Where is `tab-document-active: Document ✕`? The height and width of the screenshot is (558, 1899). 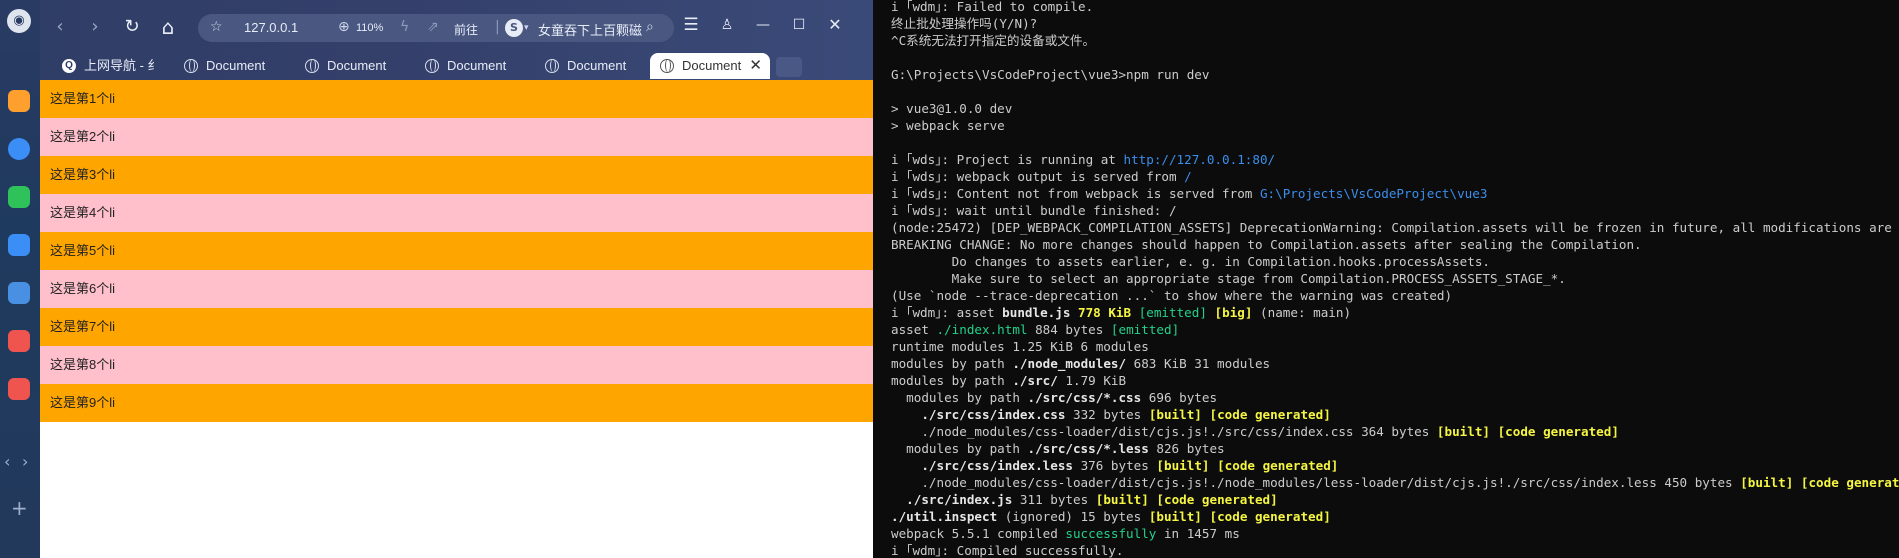
tab-document-active: Document ✕ is located at coordinates (710, 66).